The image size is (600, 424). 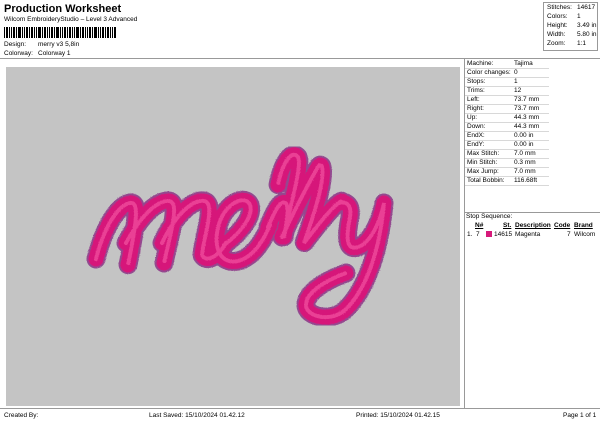 I want to click on colors-value: 1, so click(x=579, y=16).